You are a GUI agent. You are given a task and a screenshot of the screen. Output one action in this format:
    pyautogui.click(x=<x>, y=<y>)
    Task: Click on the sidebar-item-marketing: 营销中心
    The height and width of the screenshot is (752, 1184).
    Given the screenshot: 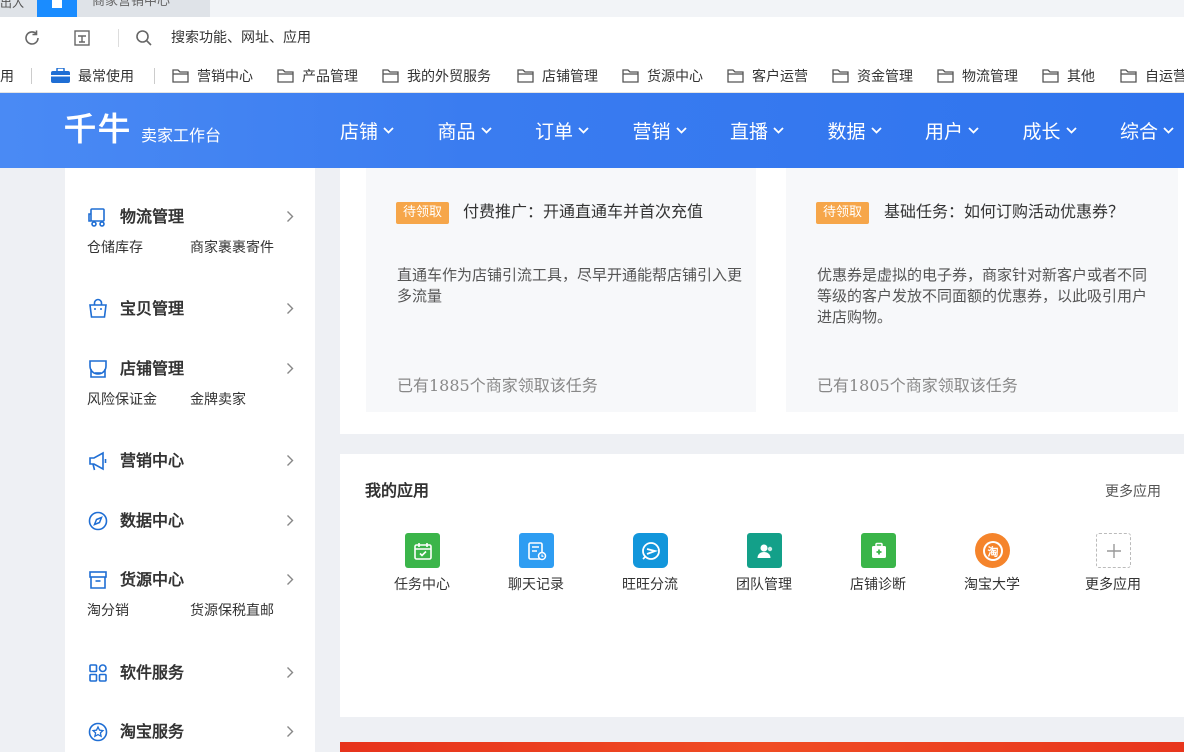 What is the action you would take?
    pyautogui.click(x=190, y=461)
    